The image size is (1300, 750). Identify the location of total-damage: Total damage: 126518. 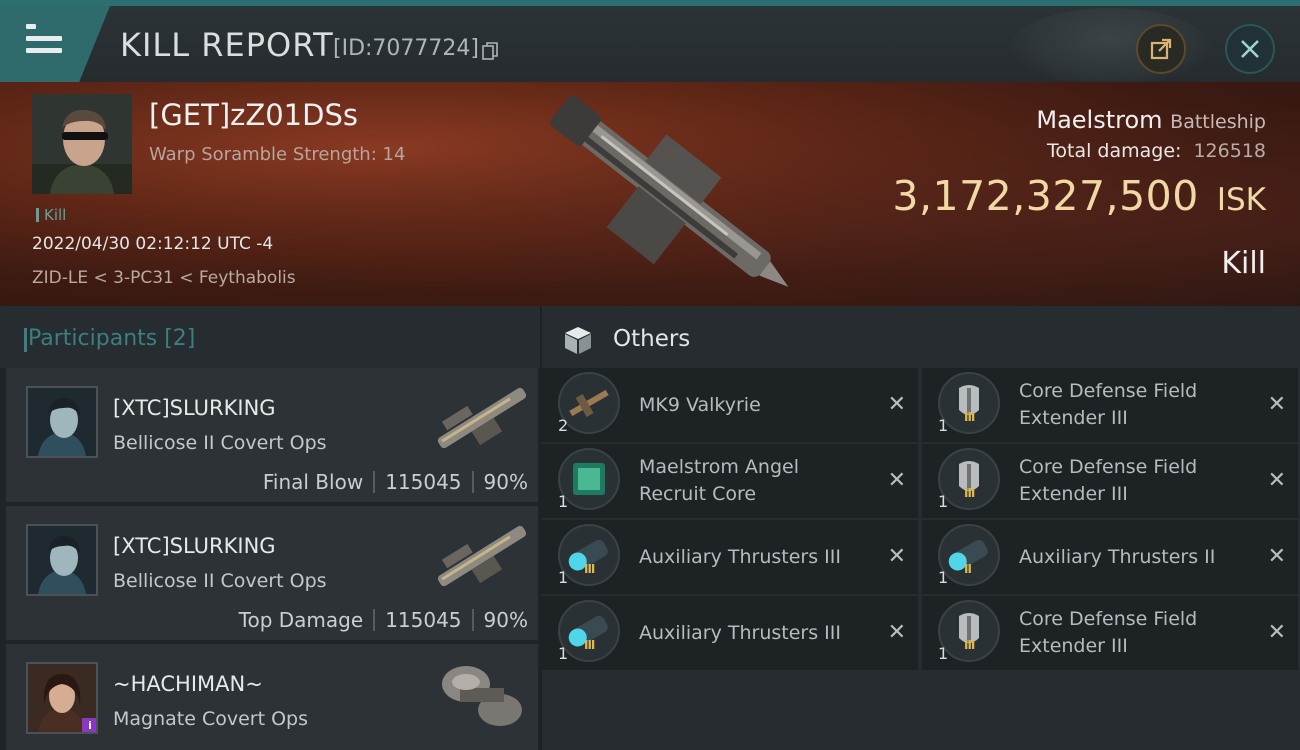
(1156, 151).